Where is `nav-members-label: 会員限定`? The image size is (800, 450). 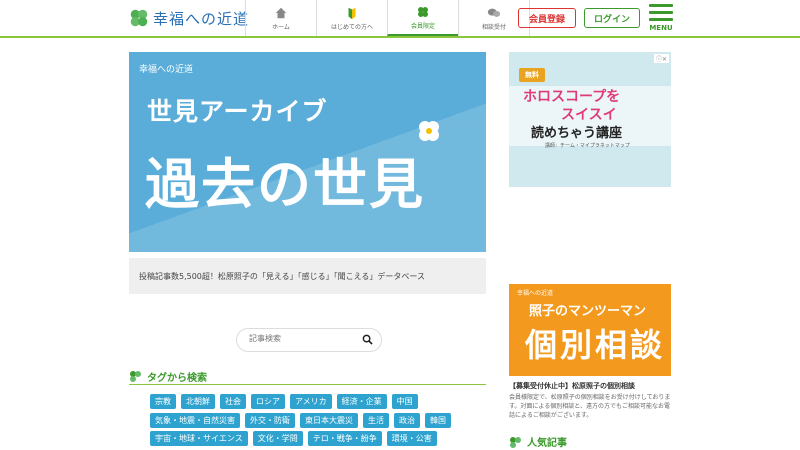 nav-members-label: 会員限定 is located at coordinates (422, 26).